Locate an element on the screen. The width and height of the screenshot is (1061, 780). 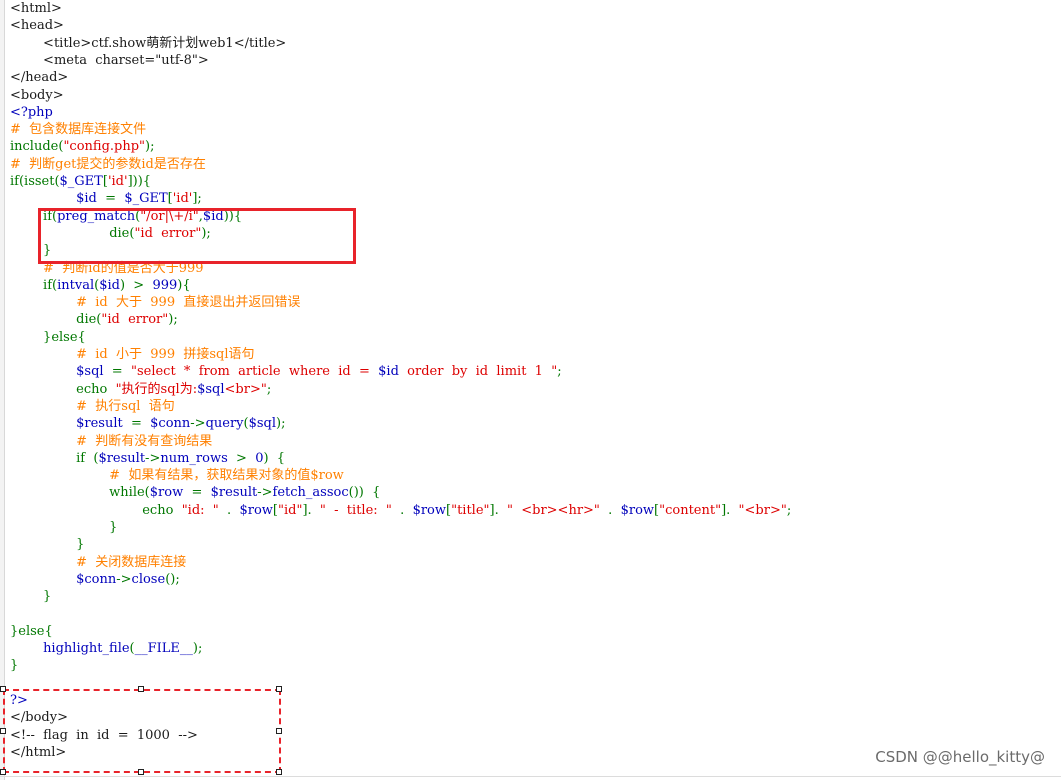
code-token-comment: # 关闭数据库连接 is located at coordinates (98, 562).